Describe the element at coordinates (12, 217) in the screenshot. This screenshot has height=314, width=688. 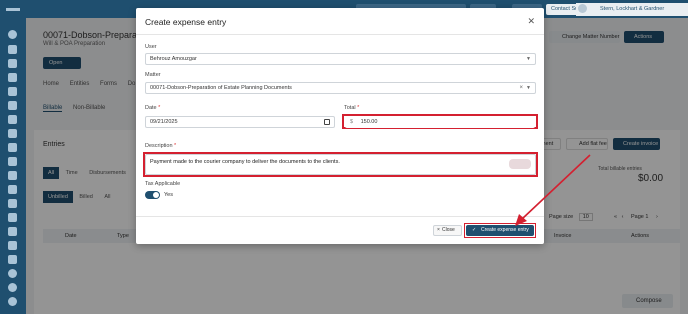
I see `list-icon` at that location.